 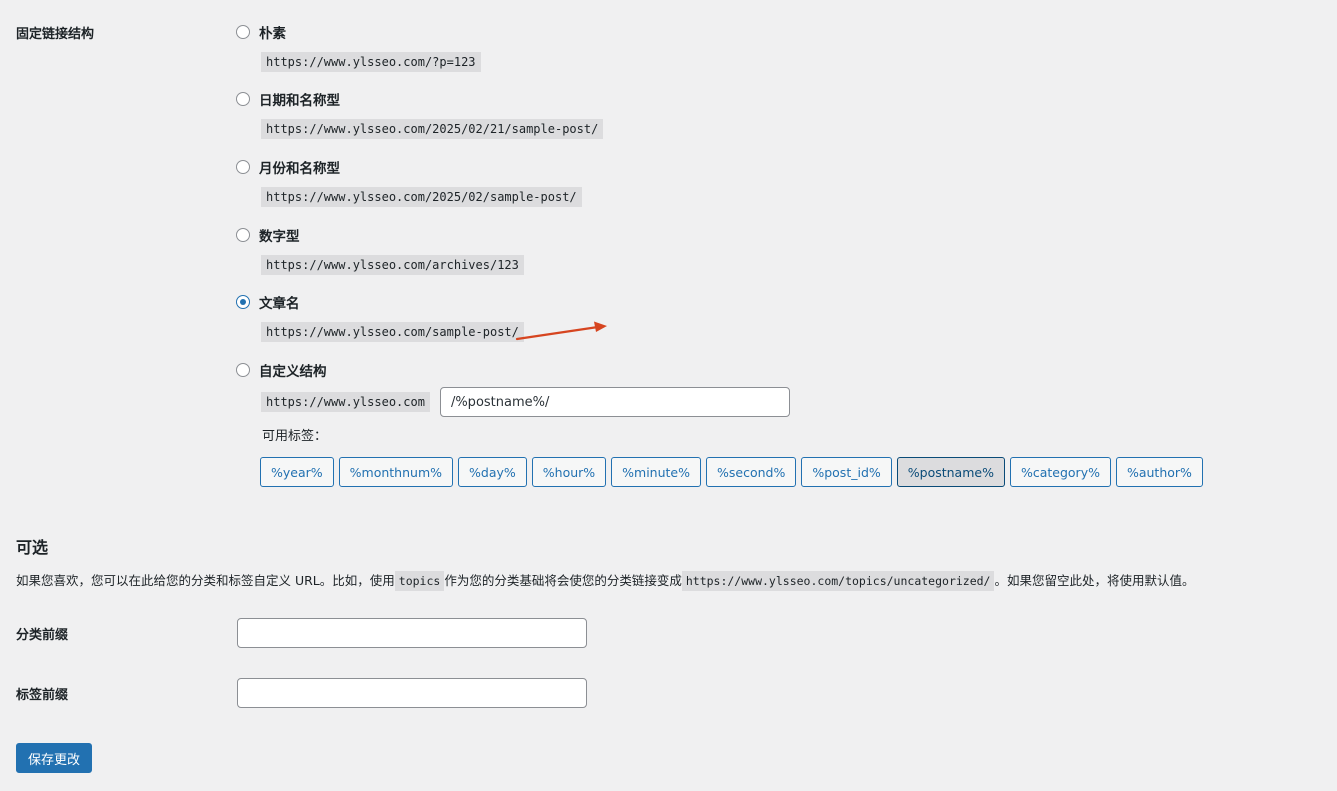 What do you see at coordinates (272, 32) in the screenshot?
I see `option-label: 朴素` at bounding box center [272, 32].